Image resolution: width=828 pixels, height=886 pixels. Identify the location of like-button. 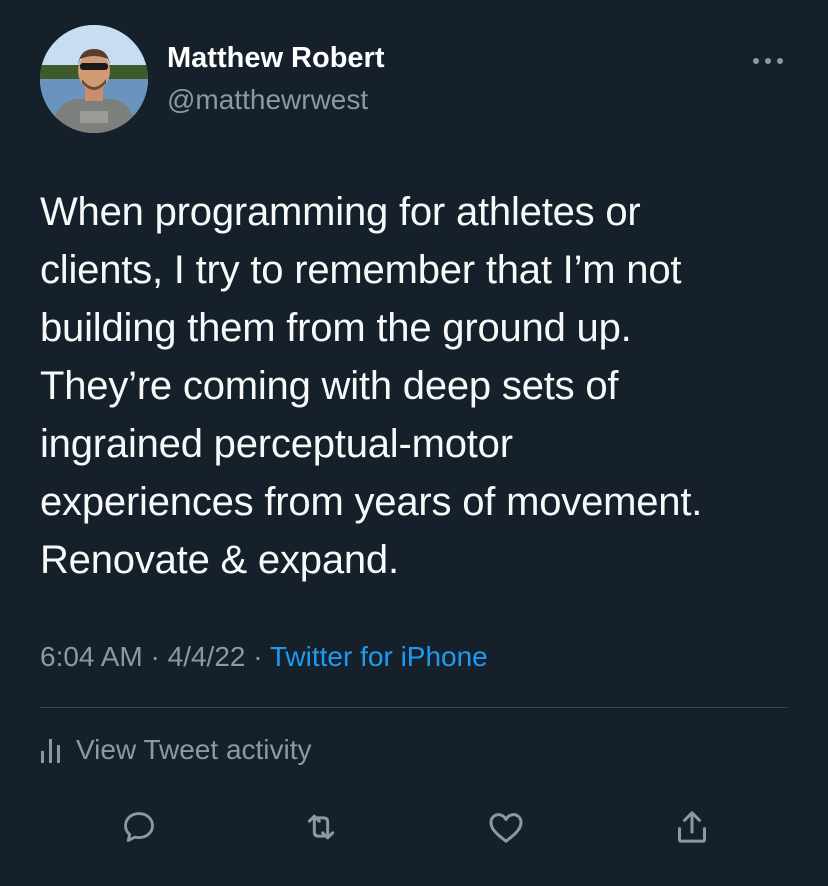
(506, 827).